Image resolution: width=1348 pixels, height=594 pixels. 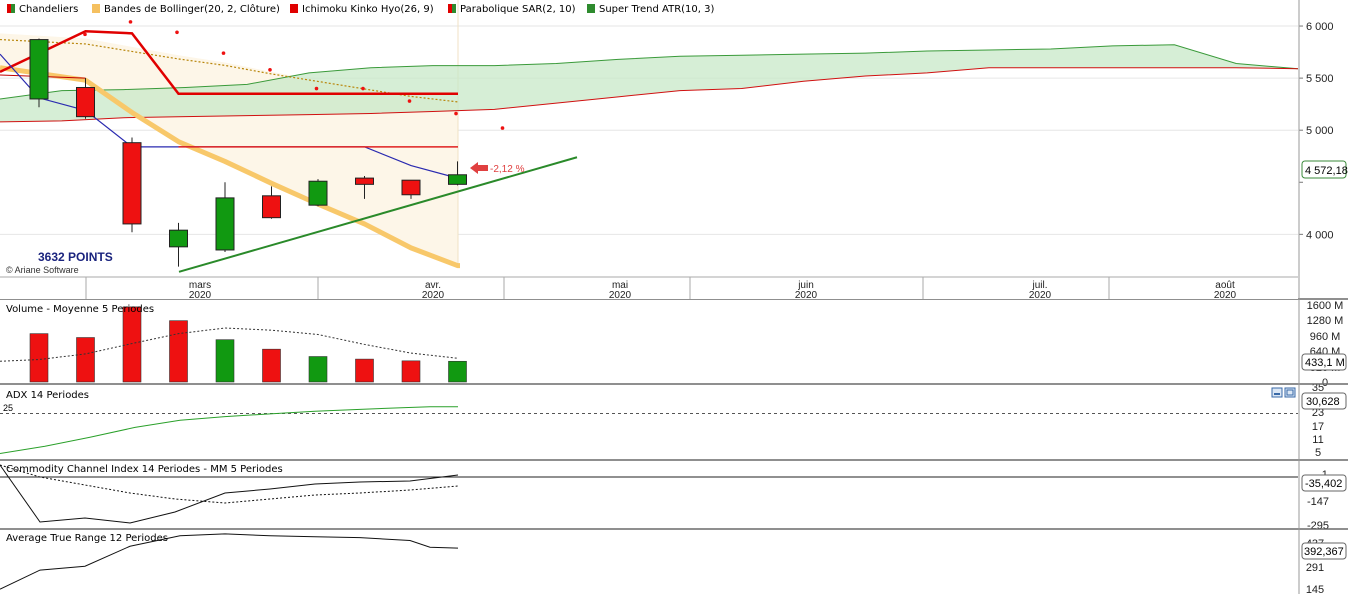 I want to click on y-tick-label: 1600 M, so click(x=1325, y=306).